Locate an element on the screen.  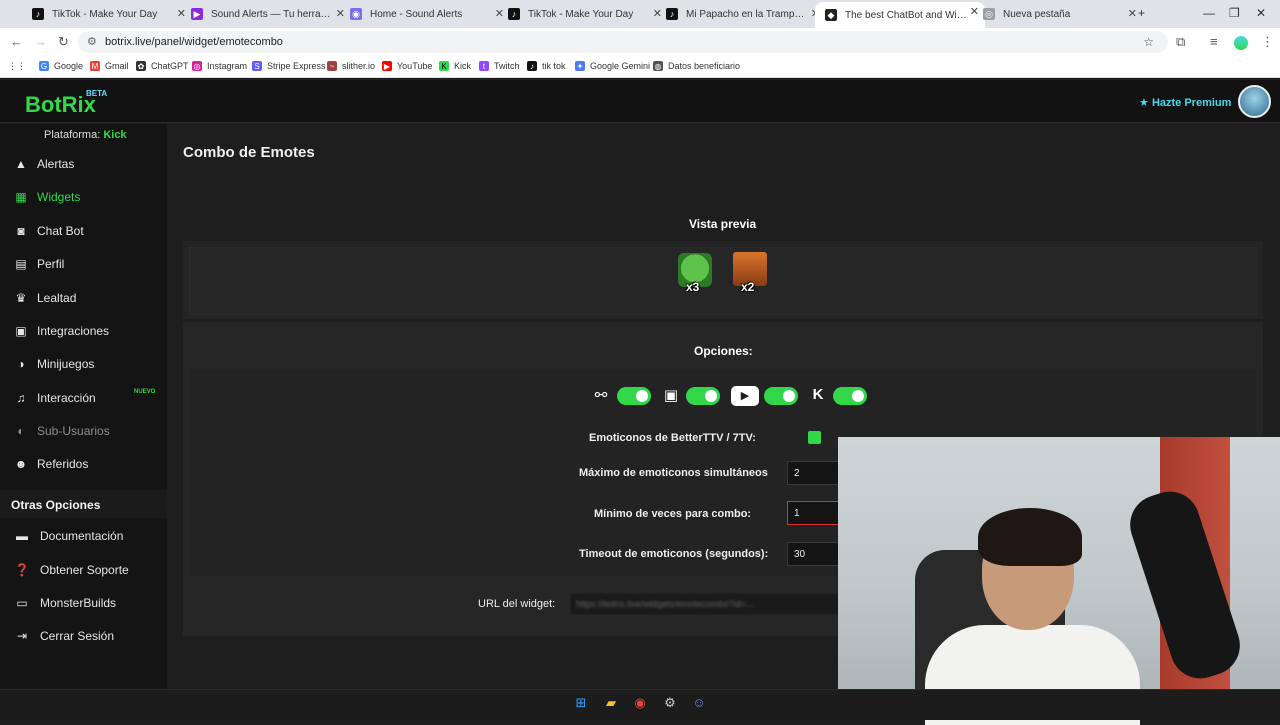
tab-label: Nueva pestaña is located at coordinates (1037, 14).